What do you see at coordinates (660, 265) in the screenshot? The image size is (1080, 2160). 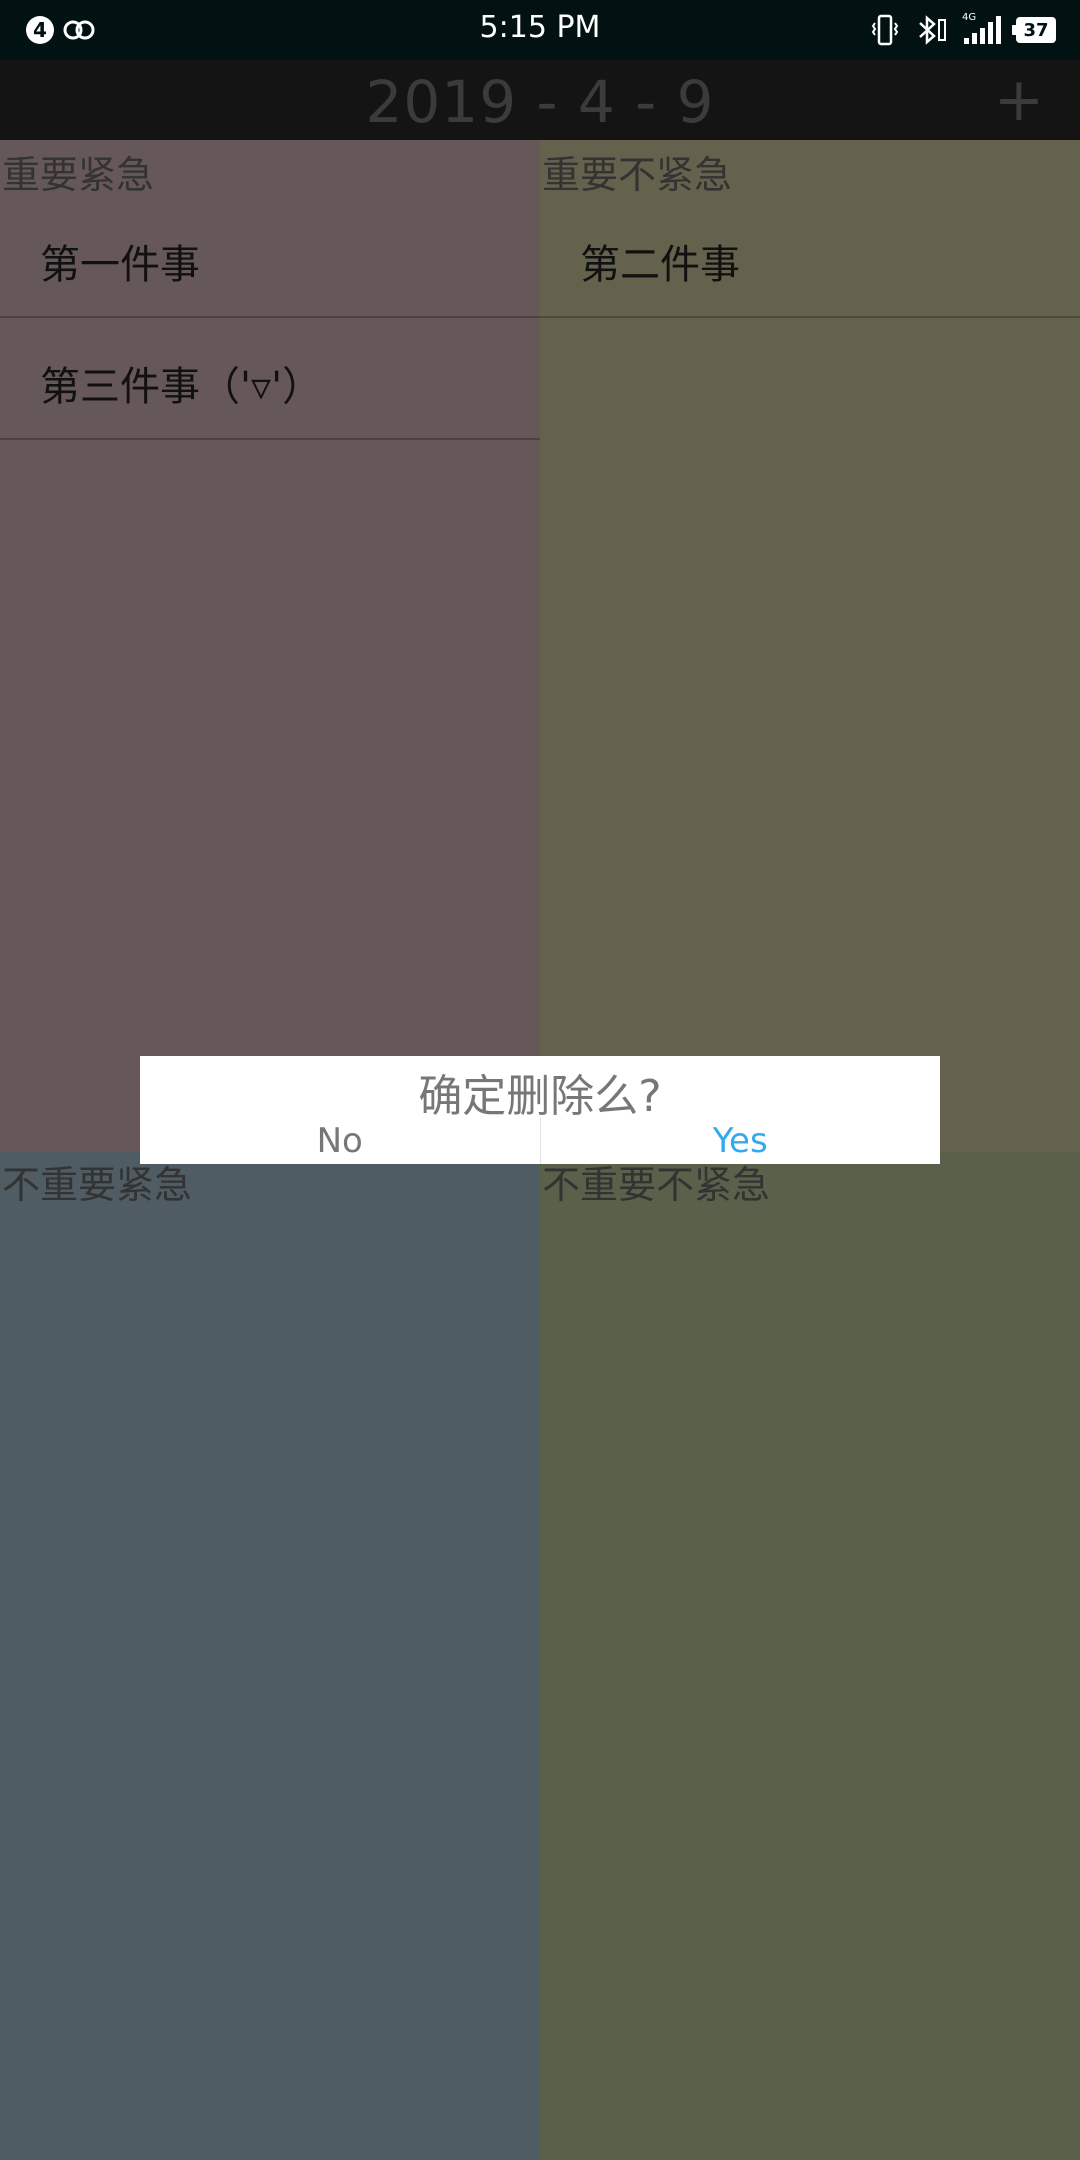 I see `task-label: 第二件事` at bounding box center [660, 265].